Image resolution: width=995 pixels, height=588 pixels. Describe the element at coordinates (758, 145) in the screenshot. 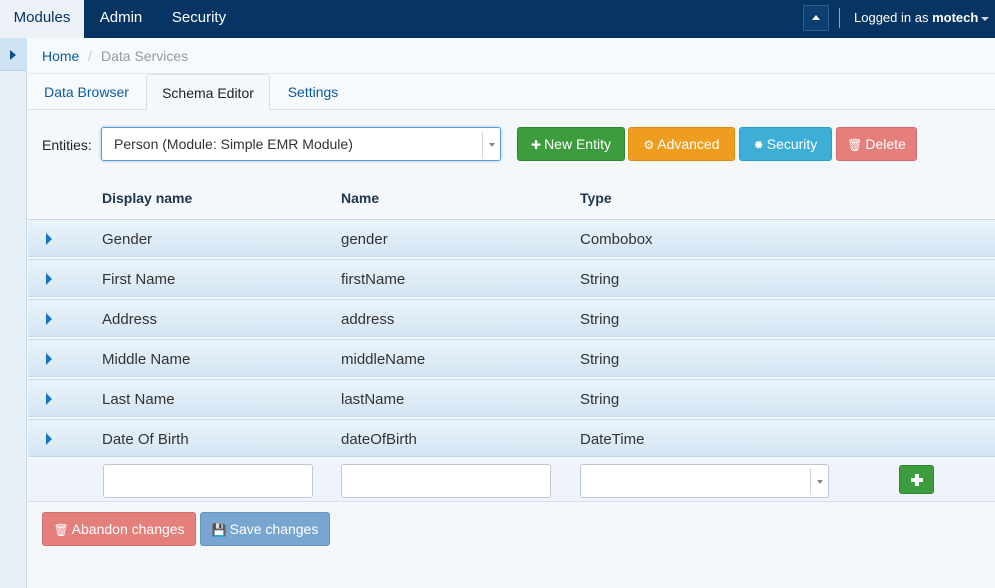

I see `gear-icon: ✹` at that location.